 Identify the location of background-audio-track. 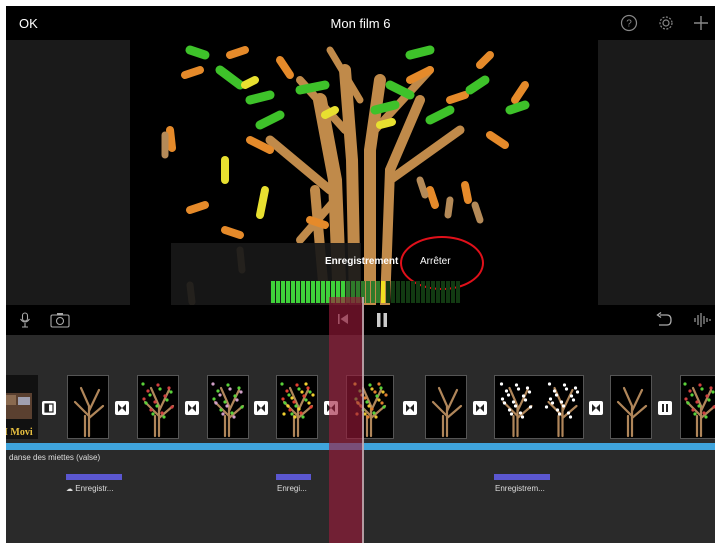
(360, 446).